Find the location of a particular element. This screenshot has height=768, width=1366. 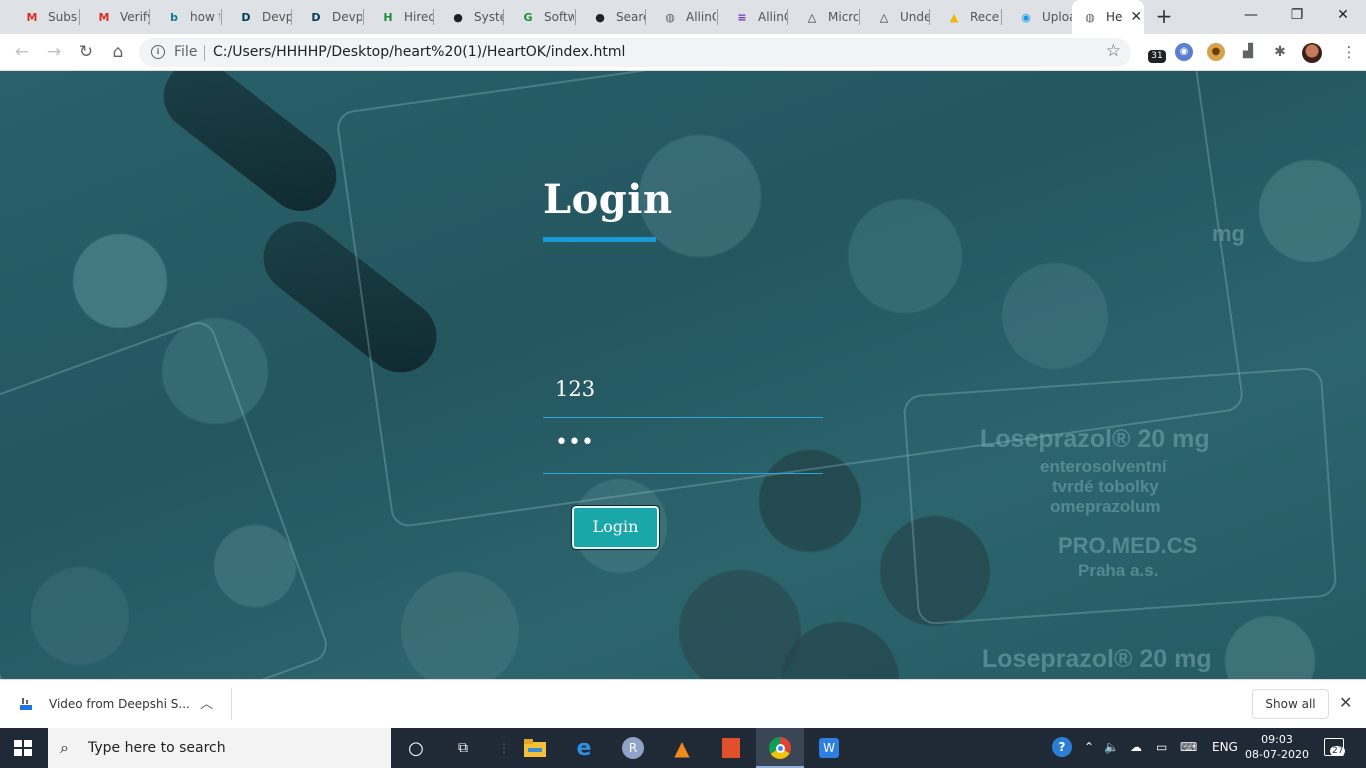

puzzle-icon: ✱ is located at coordinates (1280, 52).